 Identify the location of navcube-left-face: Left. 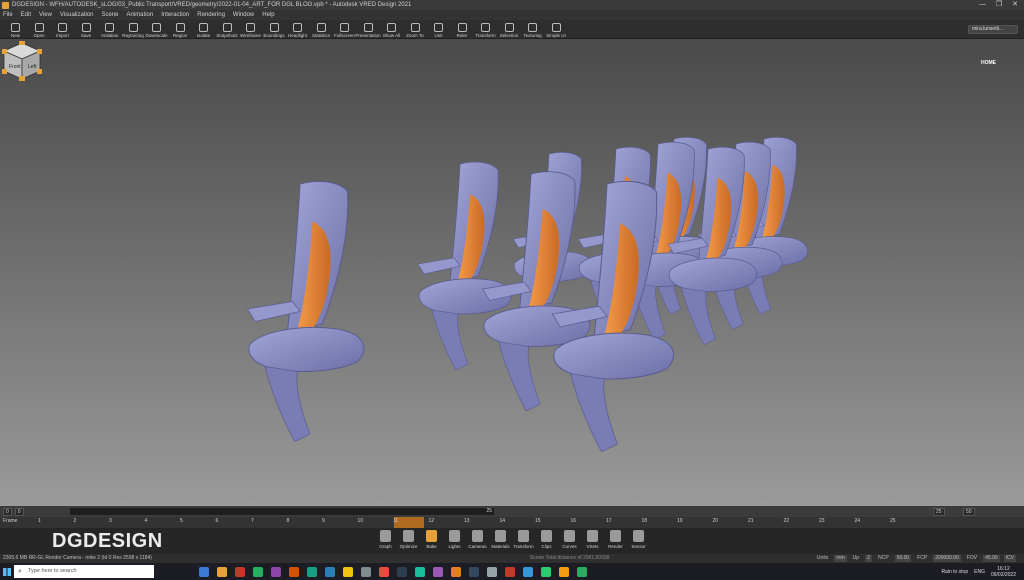
(32, 67).